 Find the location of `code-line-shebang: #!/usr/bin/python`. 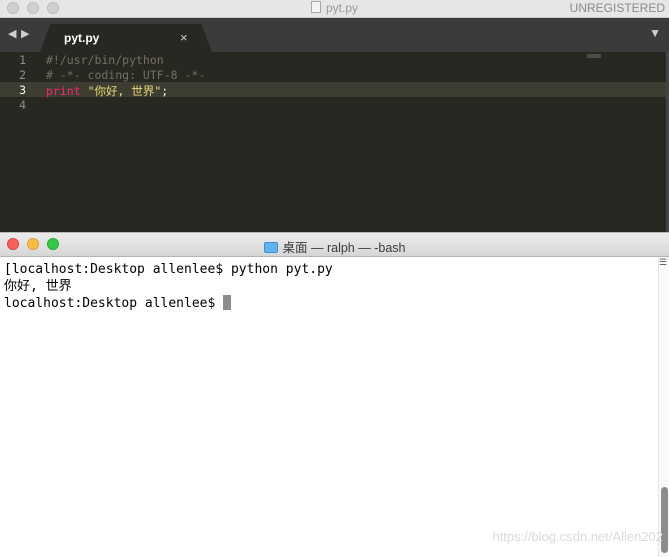

code-line-shebang: #!/usr/bin/python is located at coordinates (105, 60).